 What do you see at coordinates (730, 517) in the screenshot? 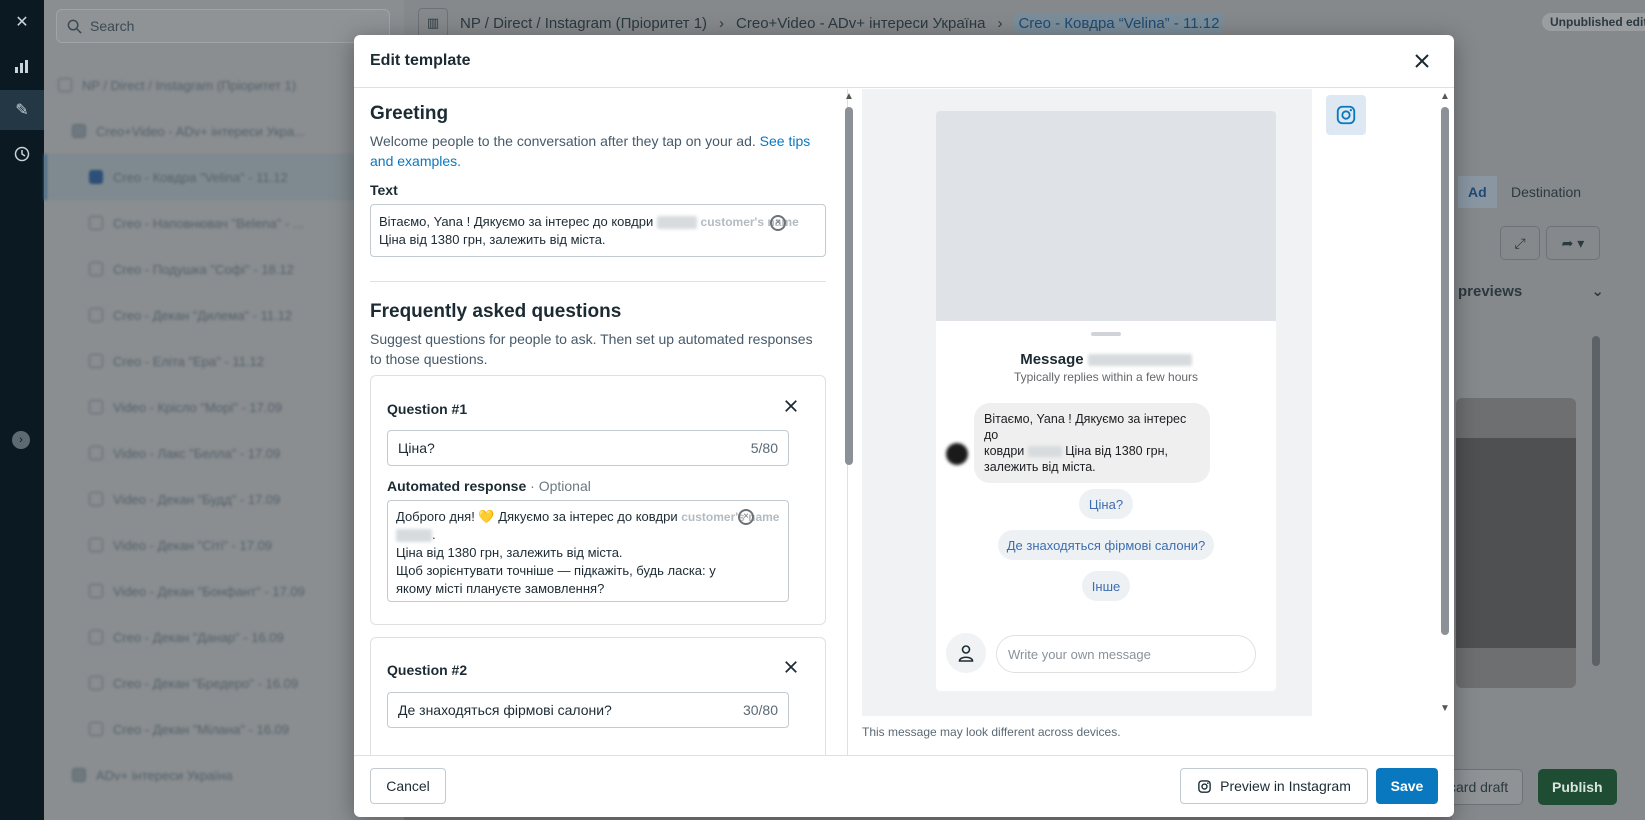
I see `customer-name-tag: customer's name` at bounding box center [730, 517].